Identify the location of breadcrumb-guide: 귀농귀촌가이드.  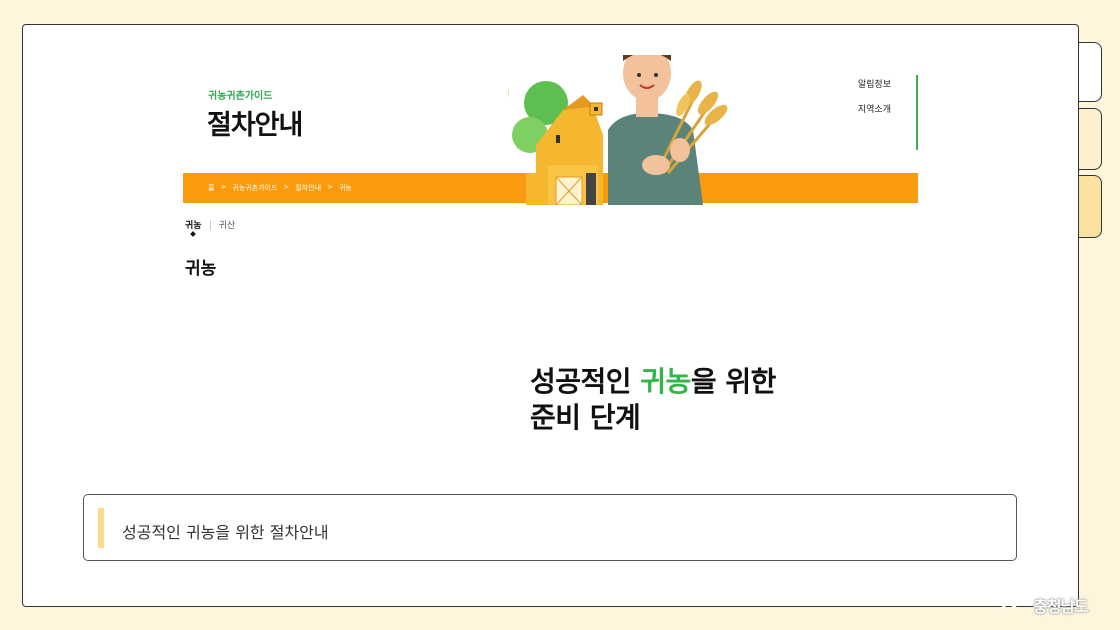
(254, 188).